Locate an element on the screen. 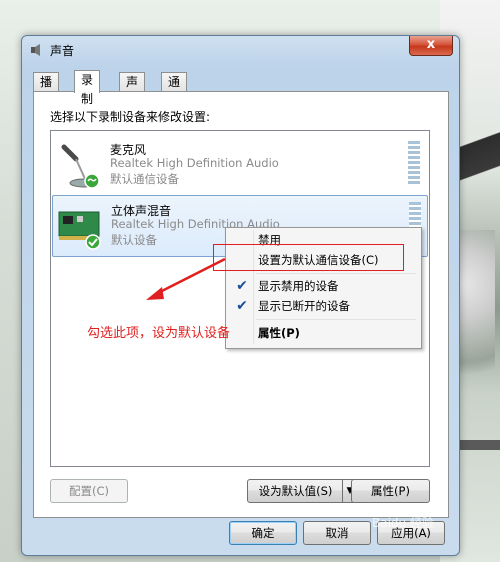 Image resolution: width=500 pixels, height=562 pixels. instruction-text: 选择以下录制设备来修改设置: is located at coordinates (130, 117).